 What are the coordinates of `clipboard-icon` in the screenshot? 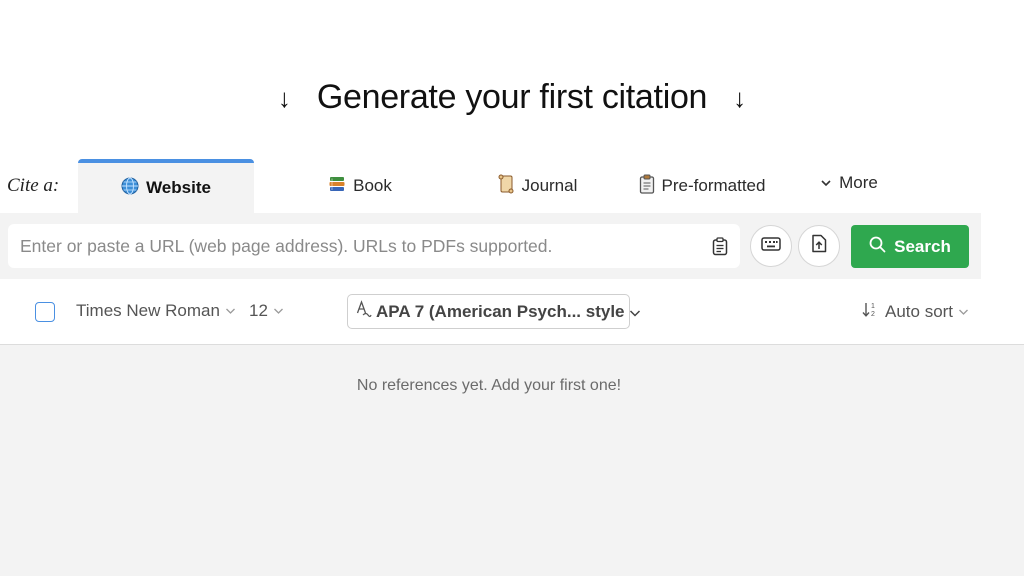 It's located at (647, 186).